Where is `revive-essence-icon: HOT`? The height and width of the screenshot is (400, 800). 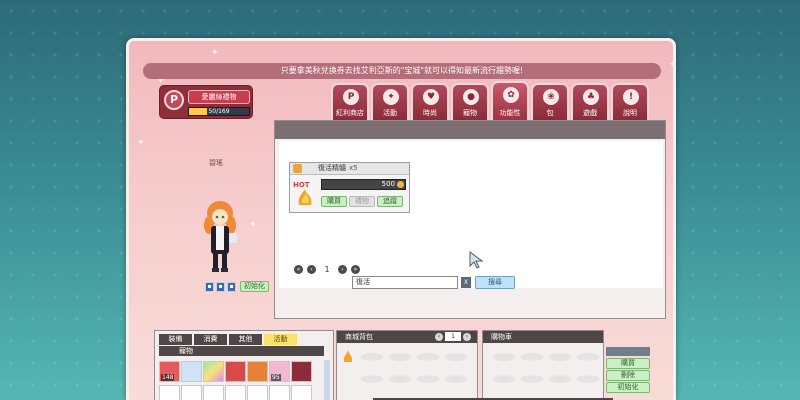
revive-essence-icon: HOT is located at coordinates (302, 193).